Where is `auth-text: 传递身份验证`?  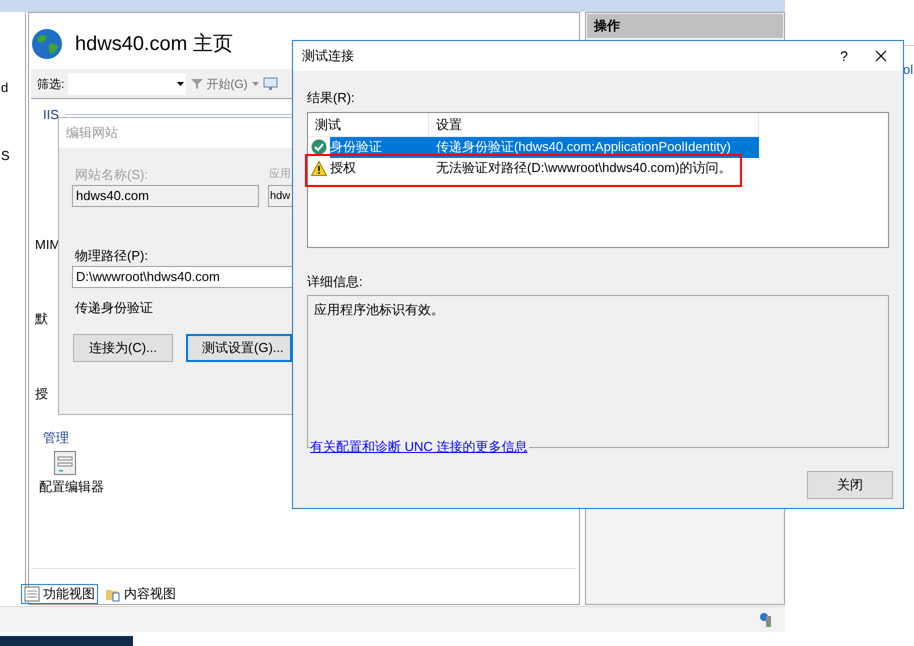
auth-text: 传递身份验证 is located at coordinates (114, 308).